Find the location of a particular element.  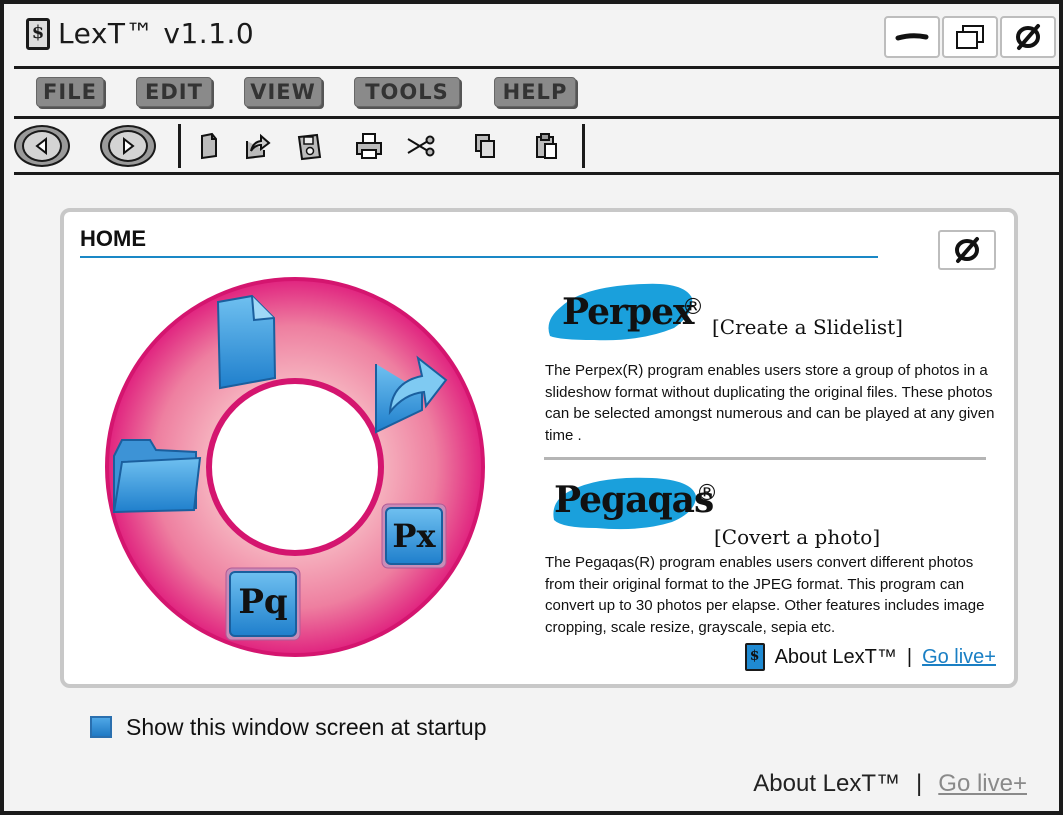

pegaqas-app-icon: Pq is located at coordinates (263, 604).